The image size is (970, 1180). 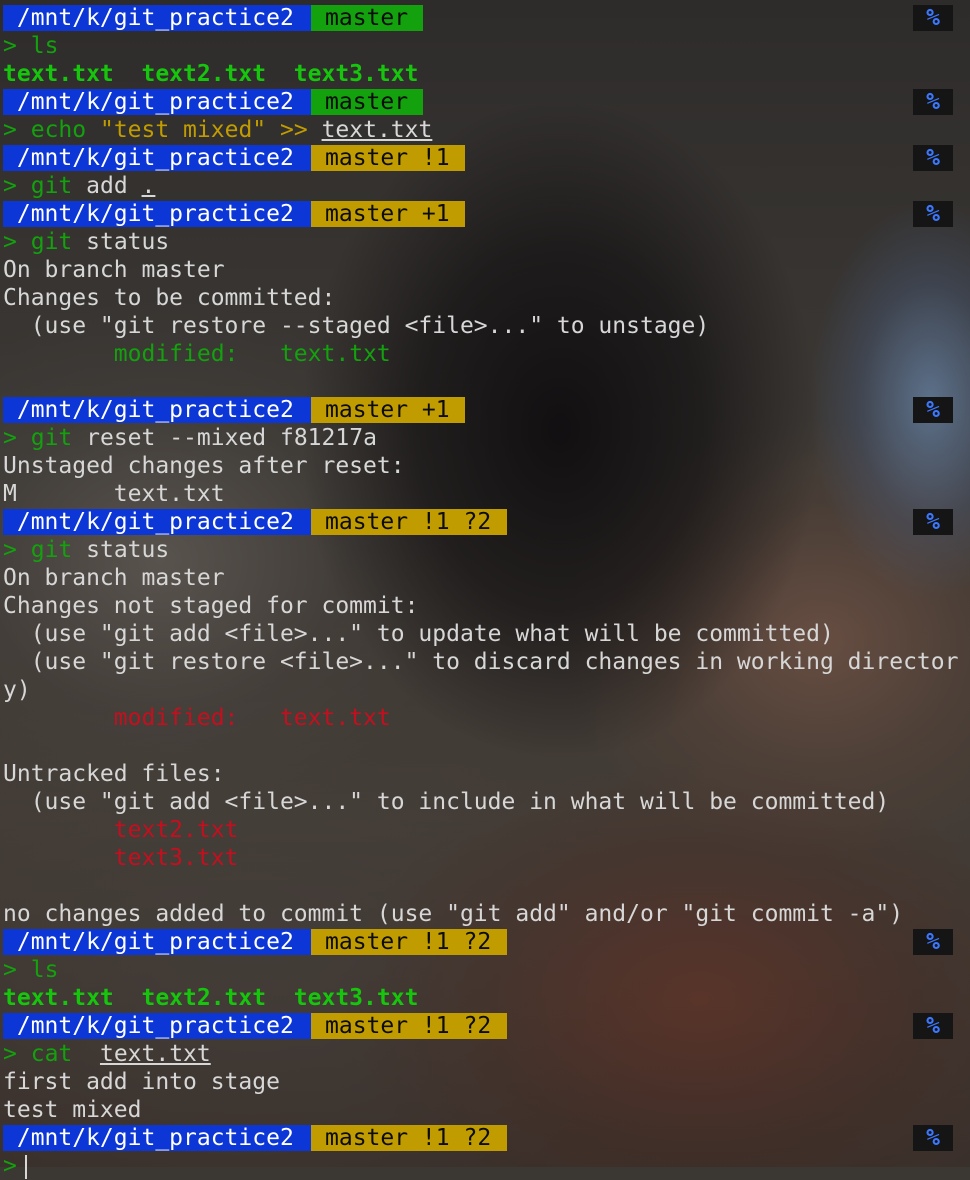 I want to click on untracked-file-line: text3.txt, so click(x=121, y=858).